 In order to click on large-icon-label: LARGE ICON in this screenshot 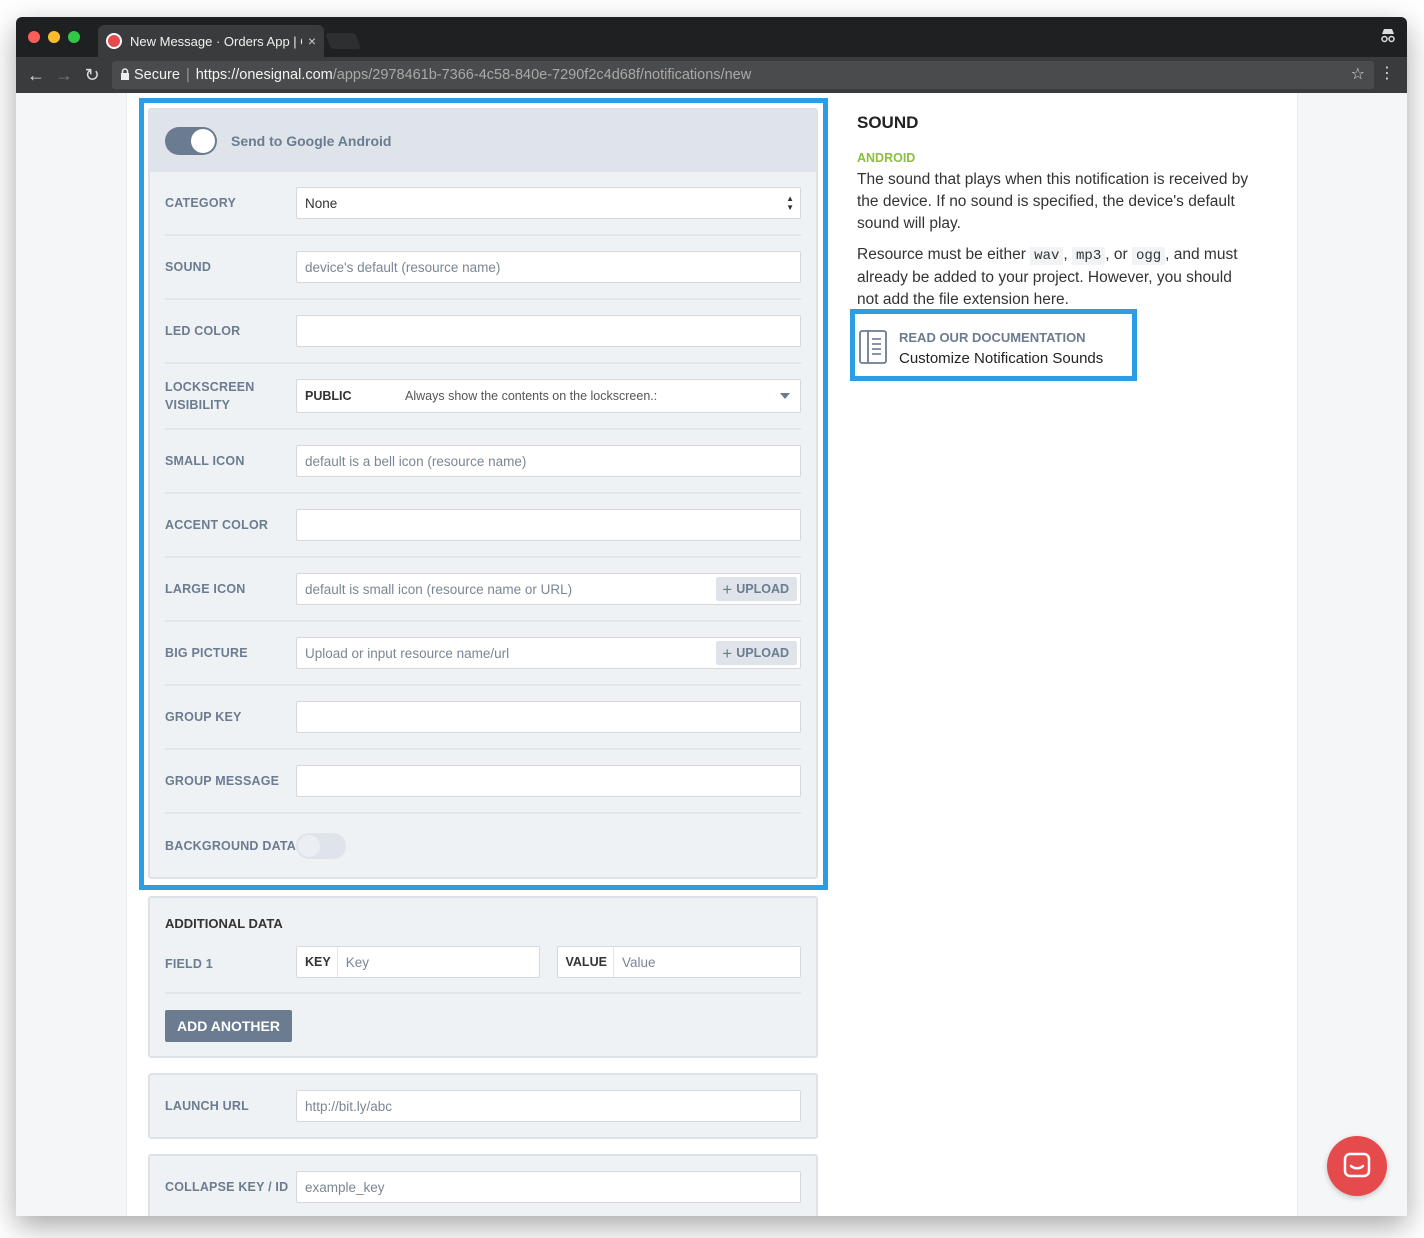, I will do `click(205, 589)`.